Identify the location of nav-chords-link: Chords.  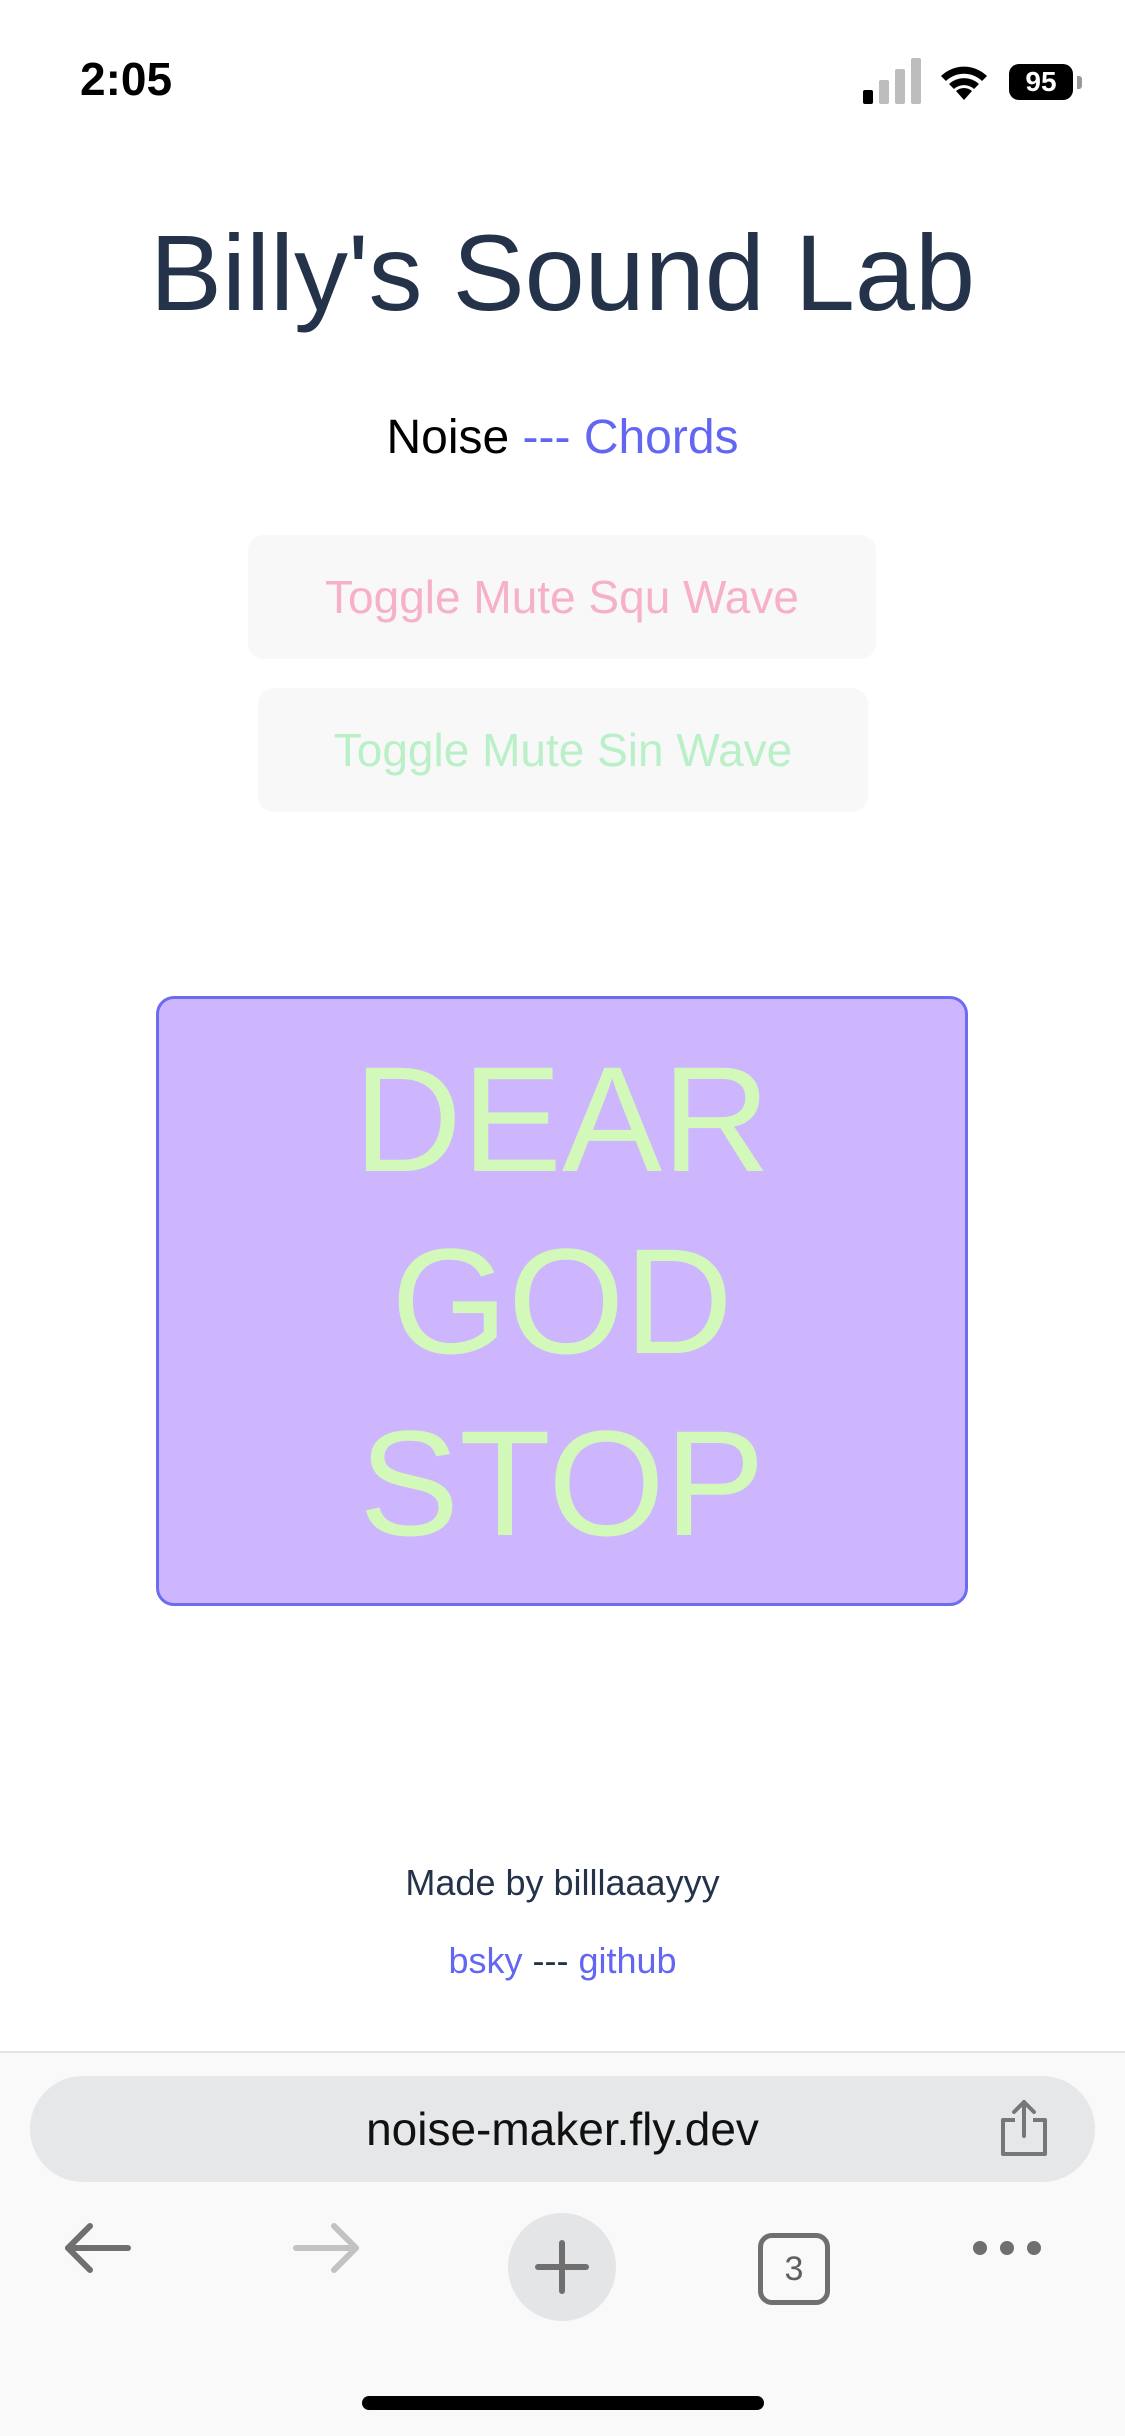
(661, 437).